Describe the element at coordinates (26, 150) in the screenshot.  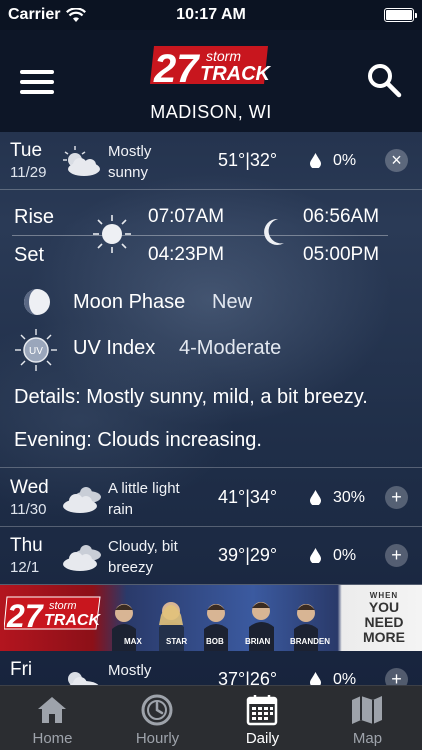
I see `day-name: Tue` at that location.